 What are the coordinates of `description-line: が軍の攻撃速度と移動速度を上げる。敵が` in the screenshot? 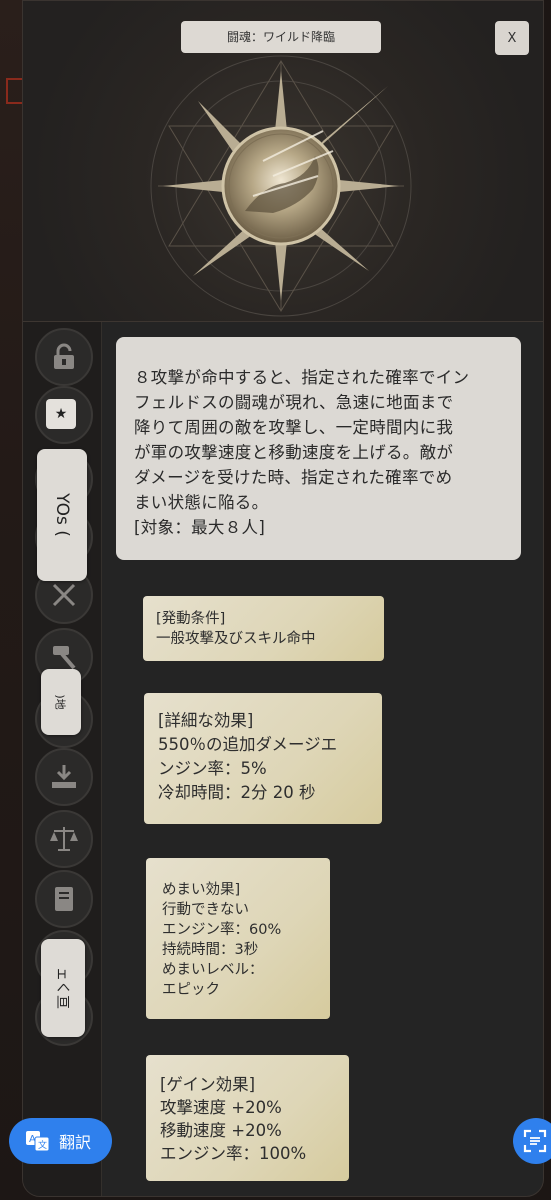 It's located at (294, 452).